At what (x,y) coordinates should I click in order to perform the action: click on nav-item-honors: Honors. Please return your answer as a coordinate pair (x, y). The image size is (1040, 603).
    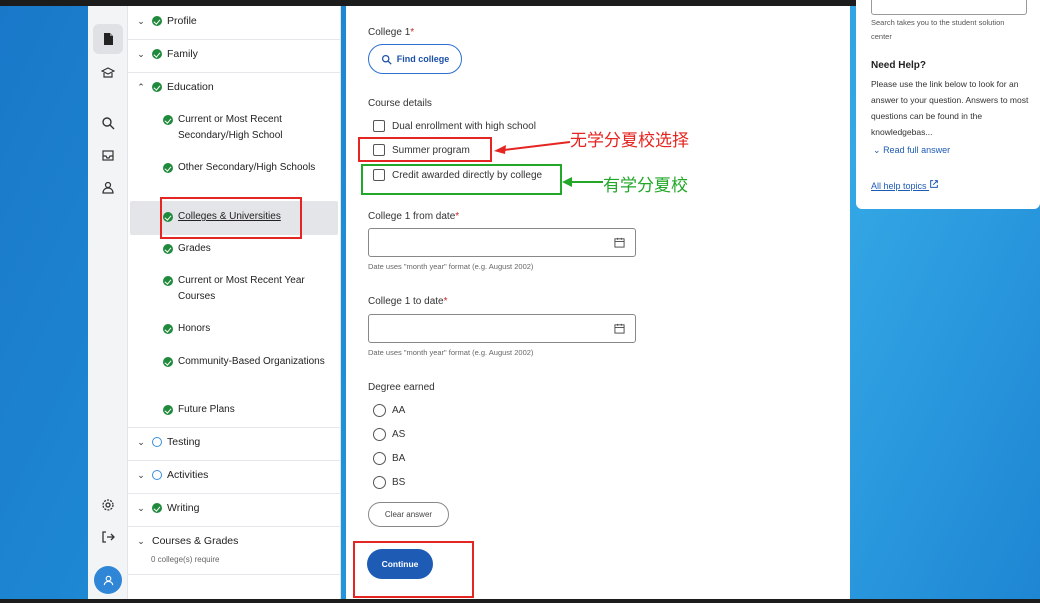
    Looking at the image, I should click on (245, 329).